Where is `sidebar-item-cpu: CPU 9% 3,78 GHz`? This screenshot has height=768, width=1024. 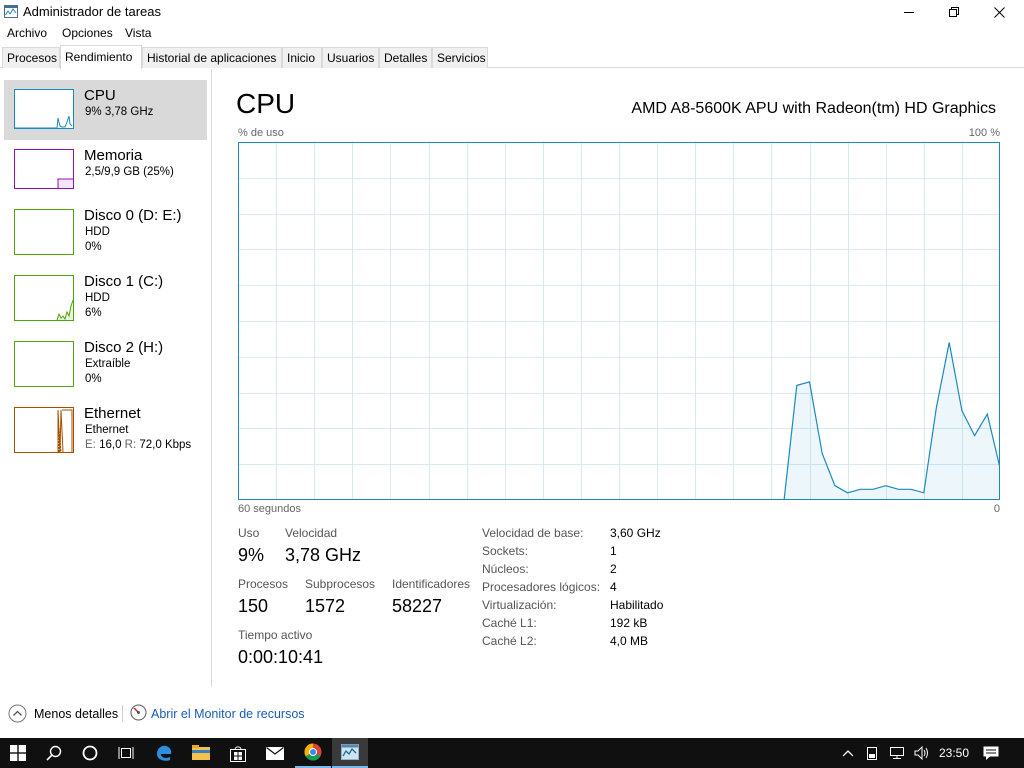 sidebar-item-cpu: CPU 9% 3,78 GHz is located at coordinates (105, 110).